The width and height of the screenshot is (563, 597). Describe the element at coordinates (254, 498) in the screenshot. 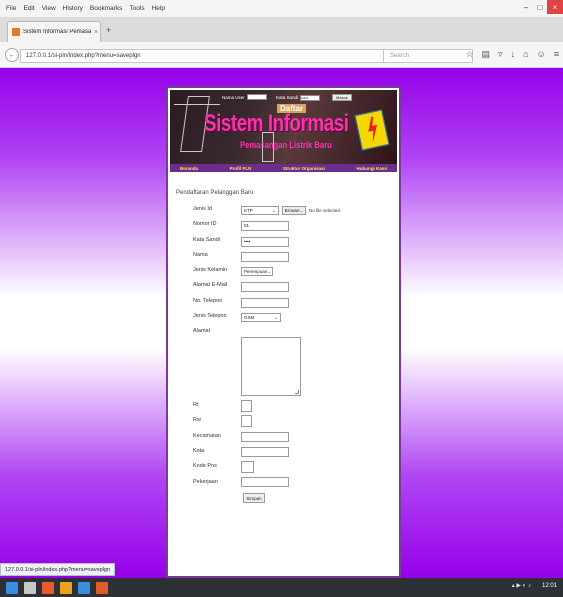

I see `simpan-button: Simpan` at that location.